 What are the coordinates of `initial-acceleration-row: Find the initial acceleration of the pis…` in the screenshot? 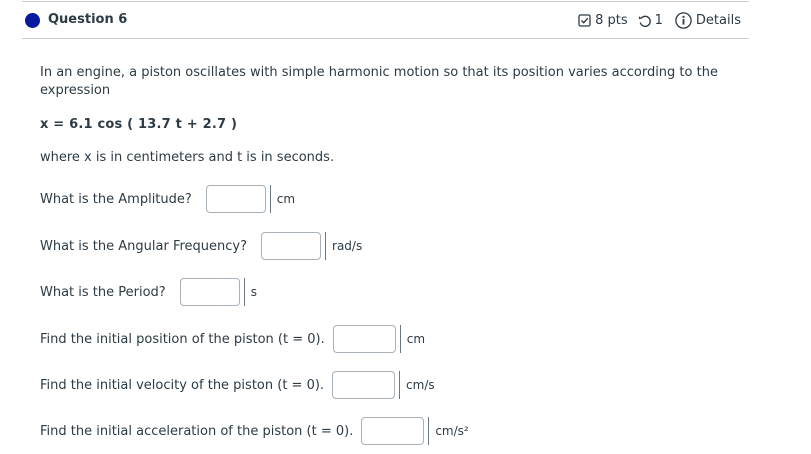 It's located at (254, 431).